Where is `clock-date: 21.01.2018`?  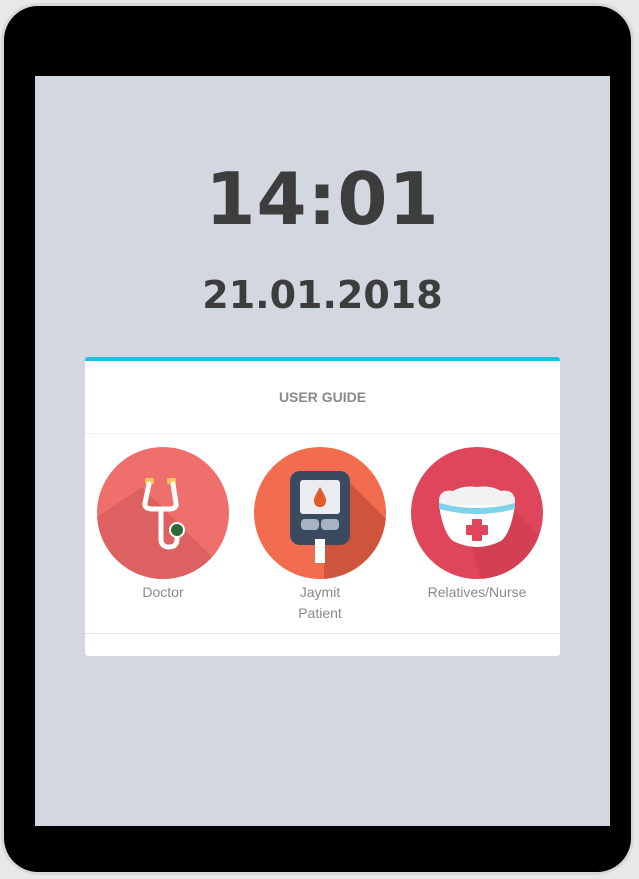
clock-date: 21.01.2018 is located at coordinates (322, 295).